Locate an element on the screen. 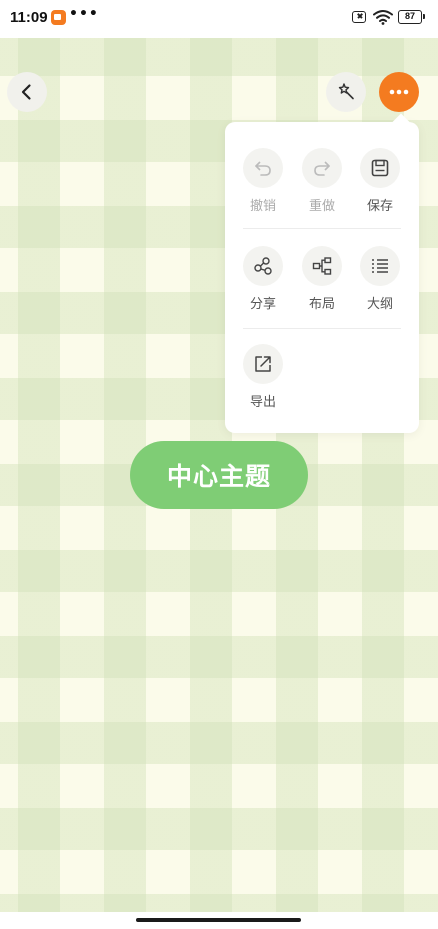 The height and width of the screenshot is (929, 438). undo-icon is located at coordinates (263, 168).